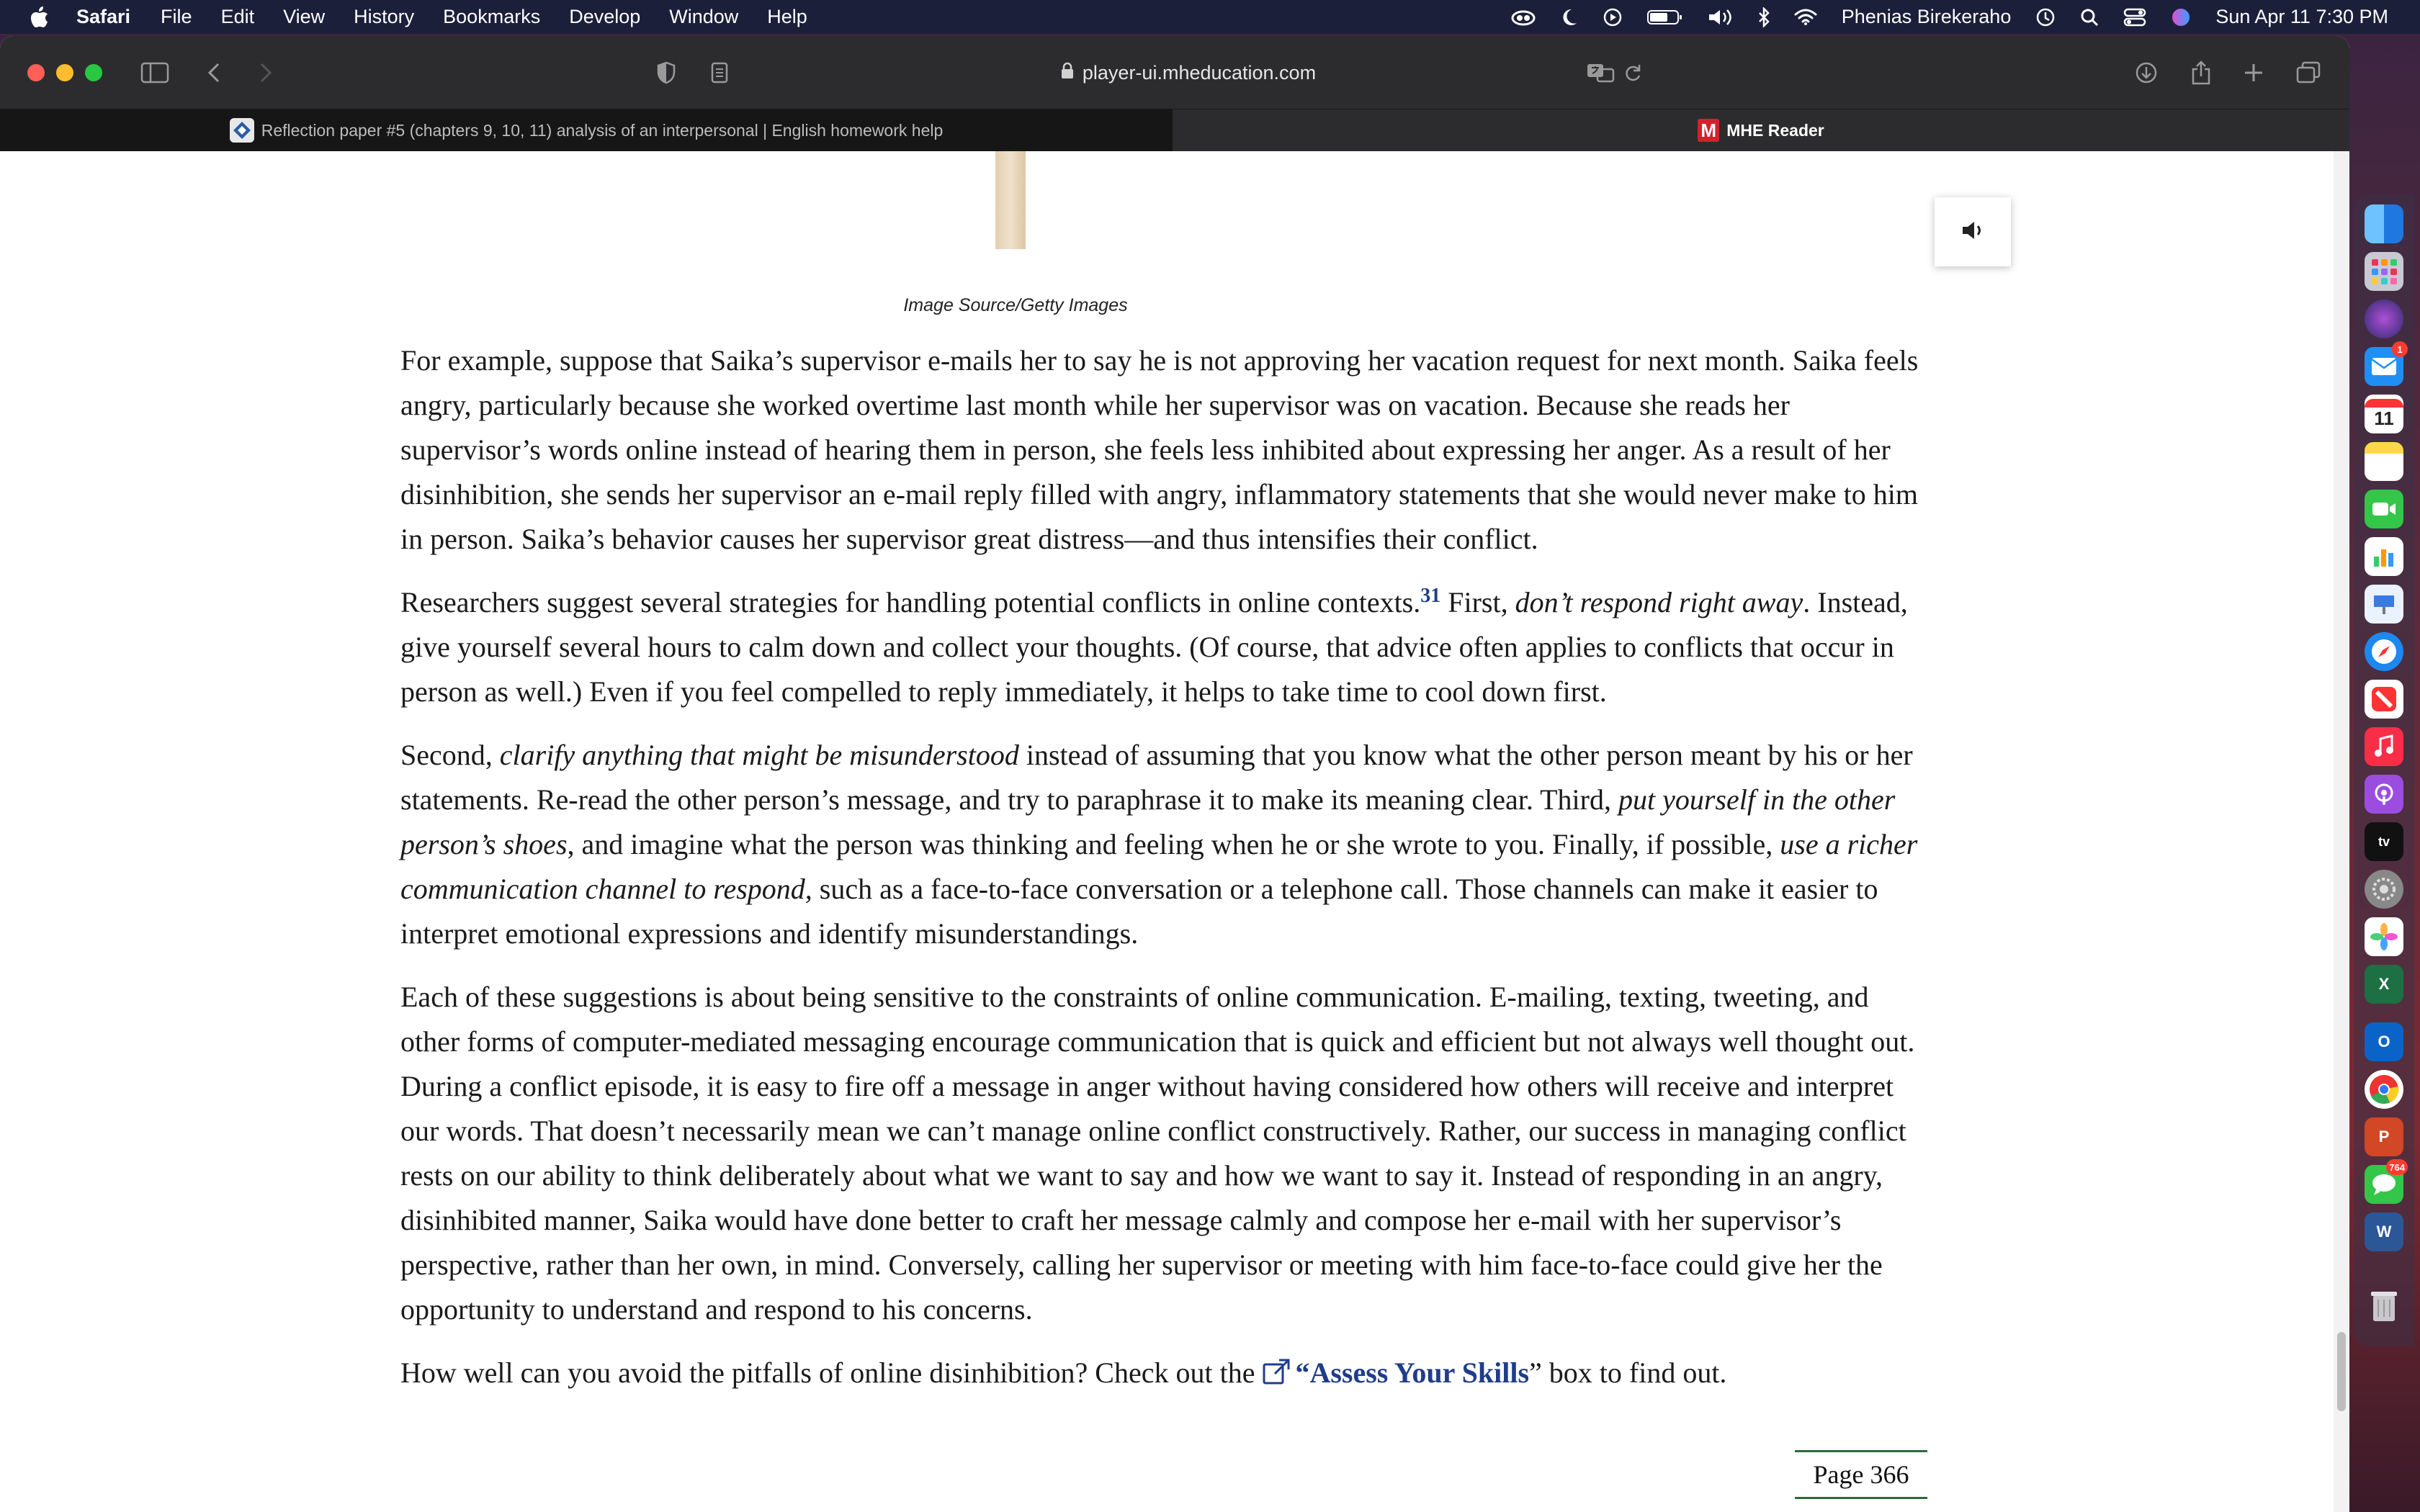 The height and width of the screenshot is (1512, 2420). I want to click on menu-view: View, so click(304, 17).